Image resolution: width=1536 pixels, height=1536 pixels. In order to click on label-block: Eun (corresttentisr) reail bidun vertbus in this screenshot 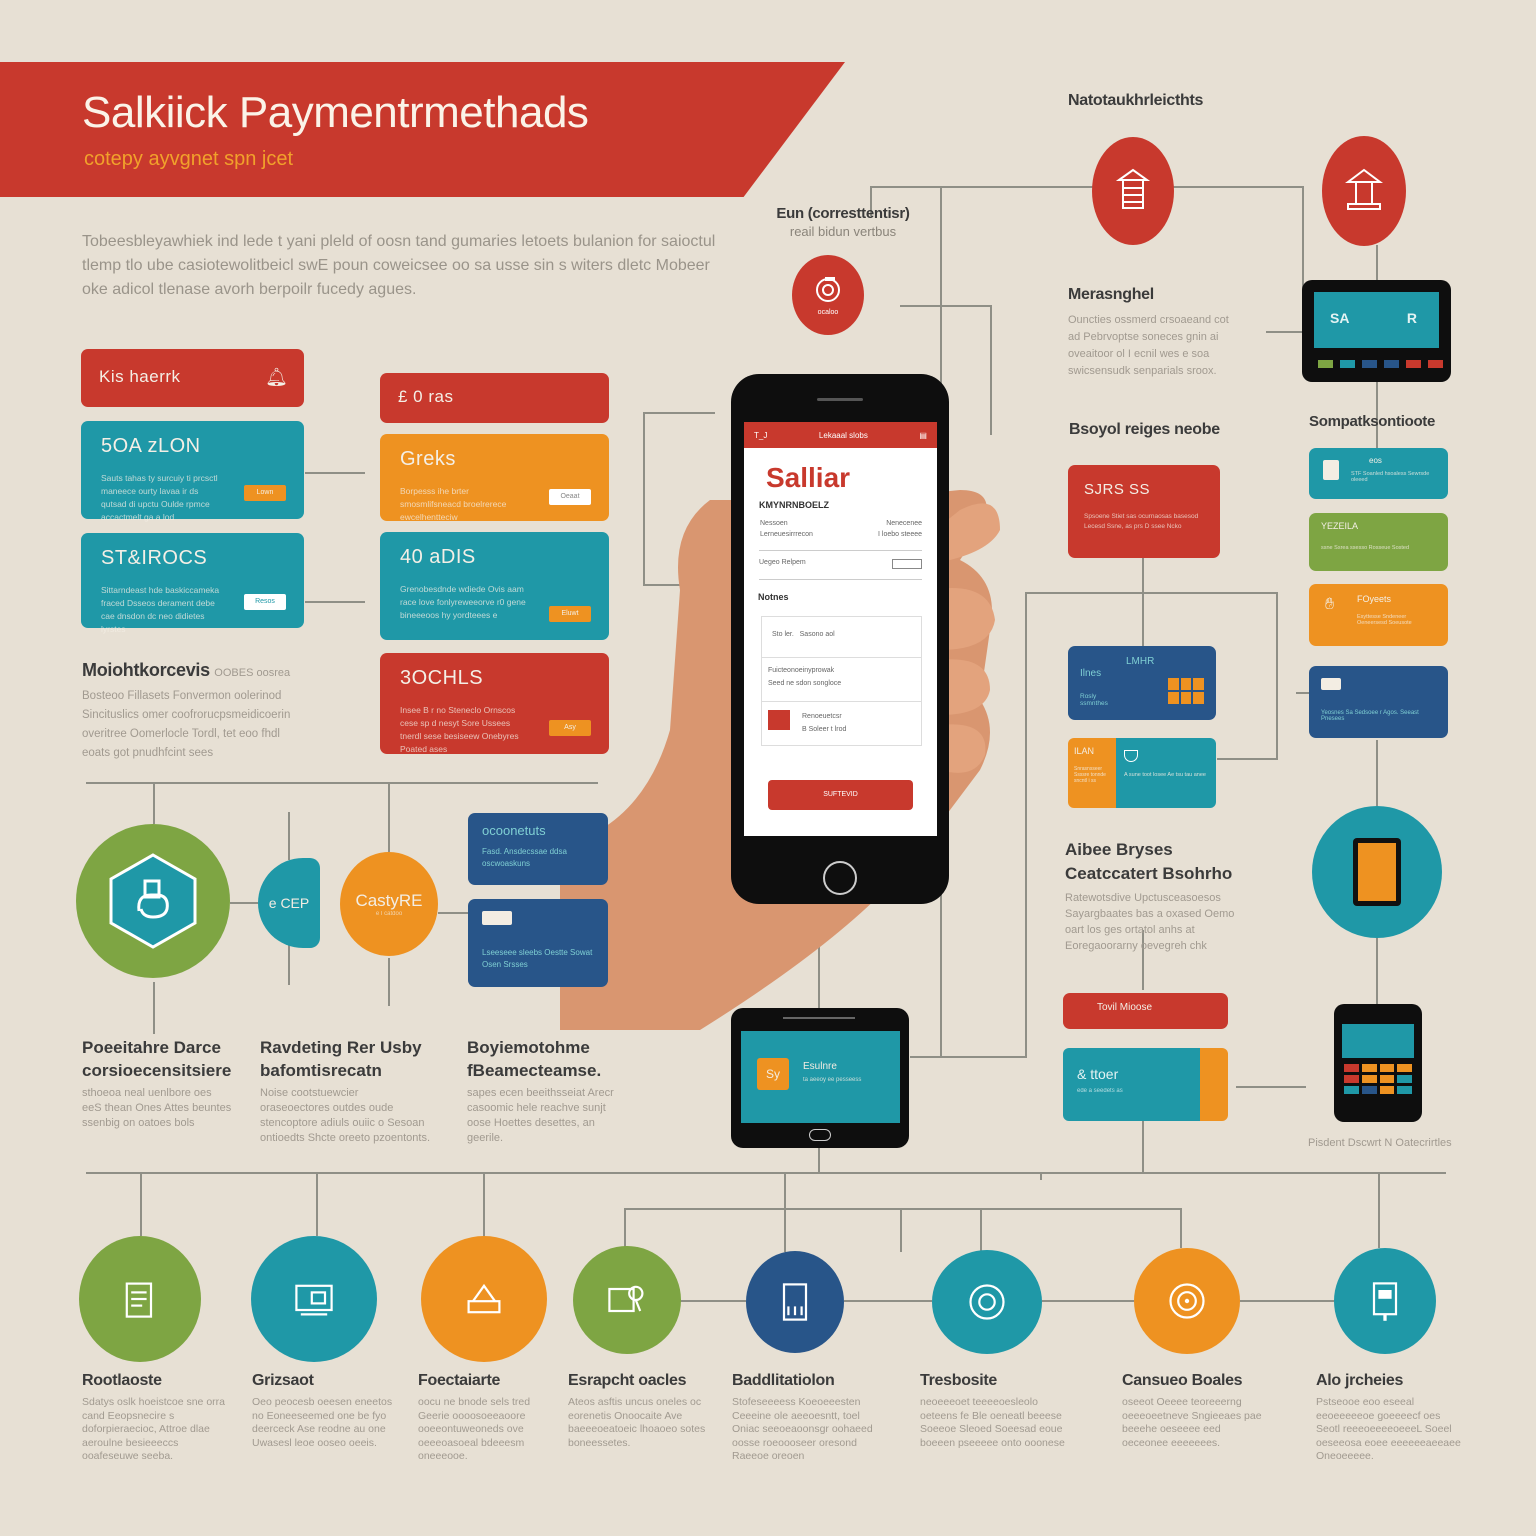, I will do `click(843, 223)`.